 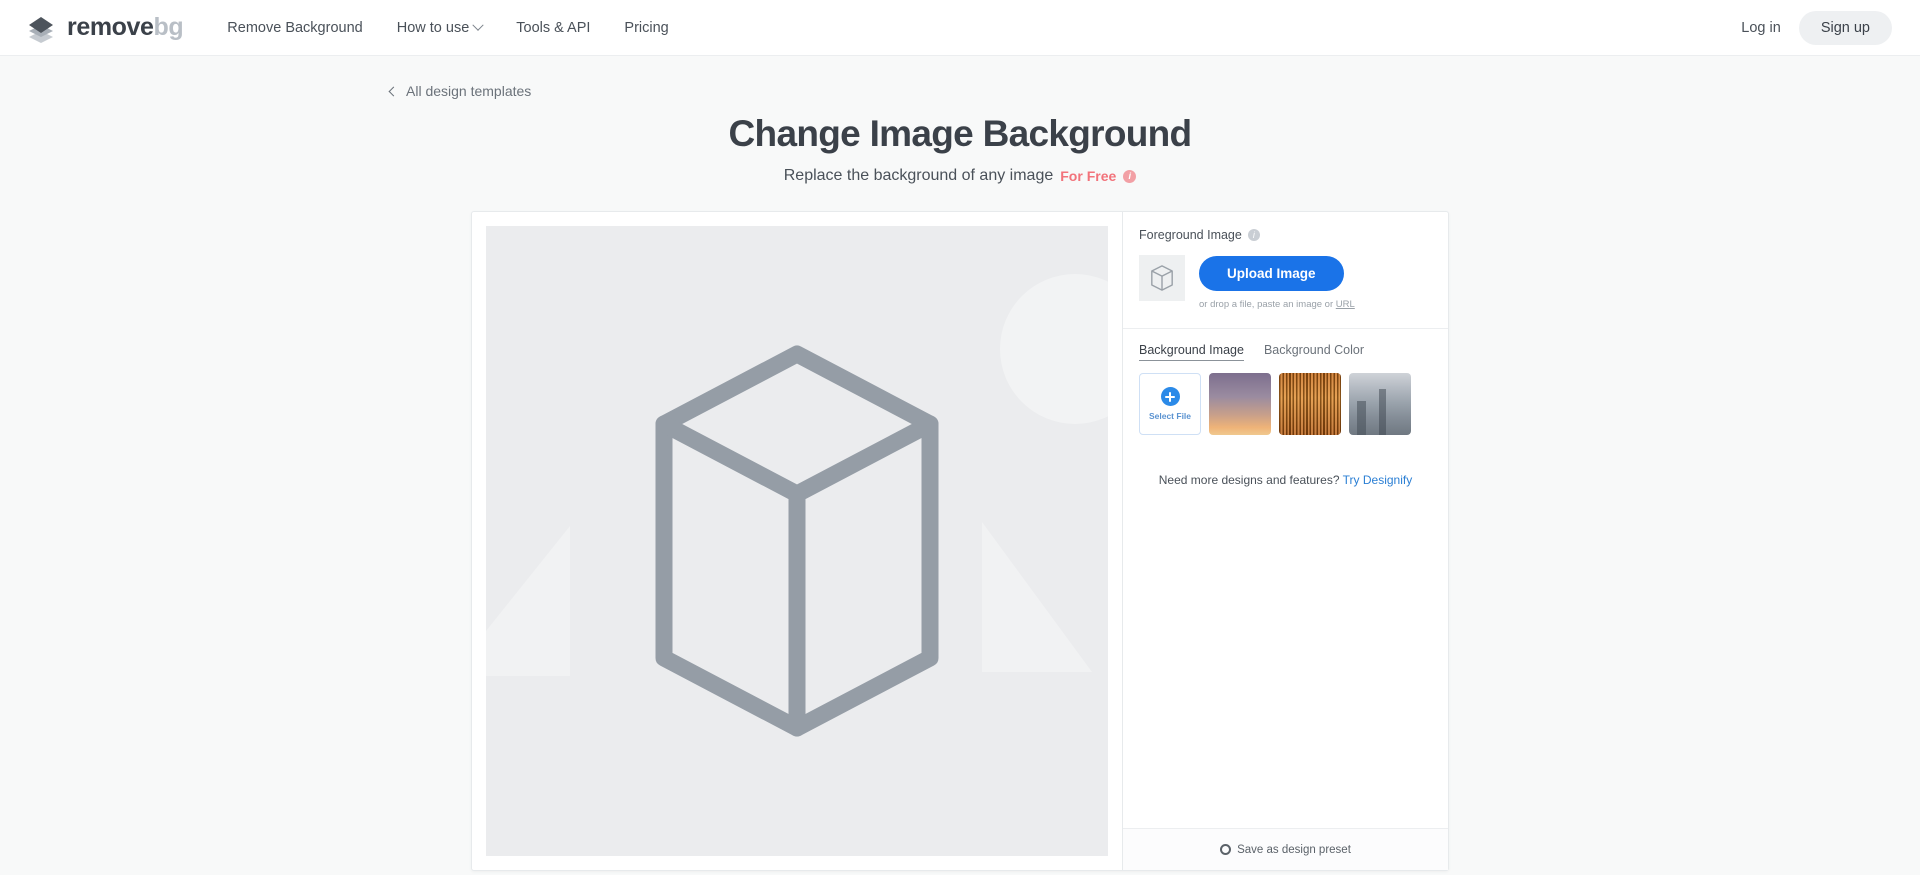 I want to click on drop-hint: or drop a file, paste an image or URL, so click(x=1277, y=304).